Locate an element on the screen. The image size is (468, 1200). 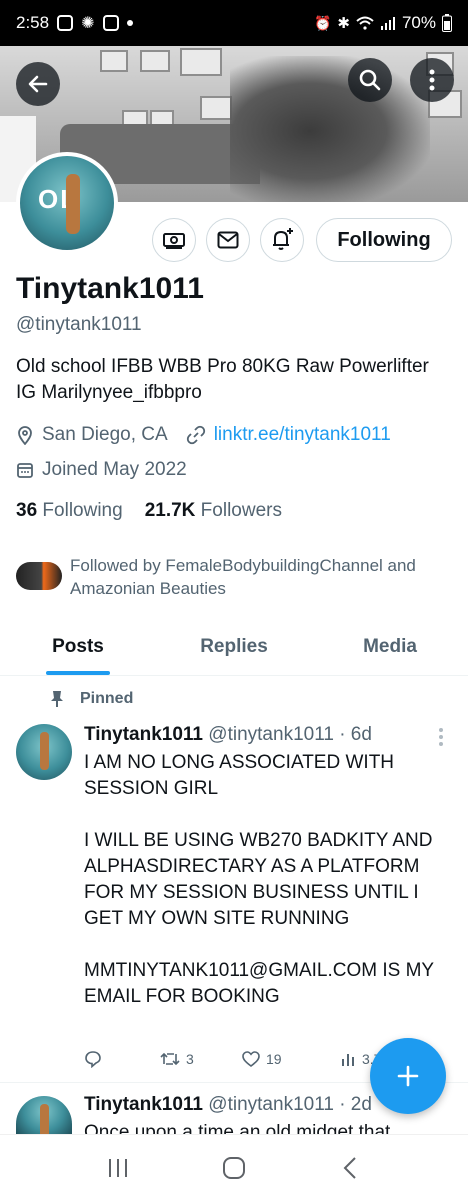
profile-meta-joined-row: Joined May 2022 is located at coordinates (101, 470).